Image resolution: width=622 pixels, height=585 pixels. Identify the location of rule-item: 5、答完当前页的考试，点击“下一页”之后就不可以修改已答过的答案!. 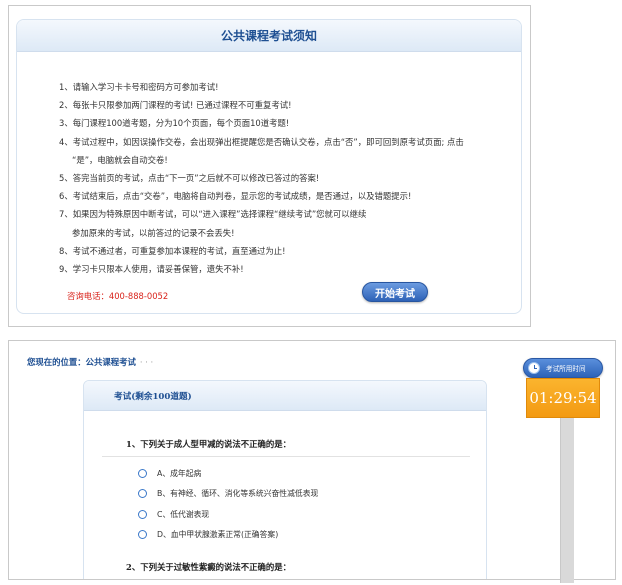
(189, 178).